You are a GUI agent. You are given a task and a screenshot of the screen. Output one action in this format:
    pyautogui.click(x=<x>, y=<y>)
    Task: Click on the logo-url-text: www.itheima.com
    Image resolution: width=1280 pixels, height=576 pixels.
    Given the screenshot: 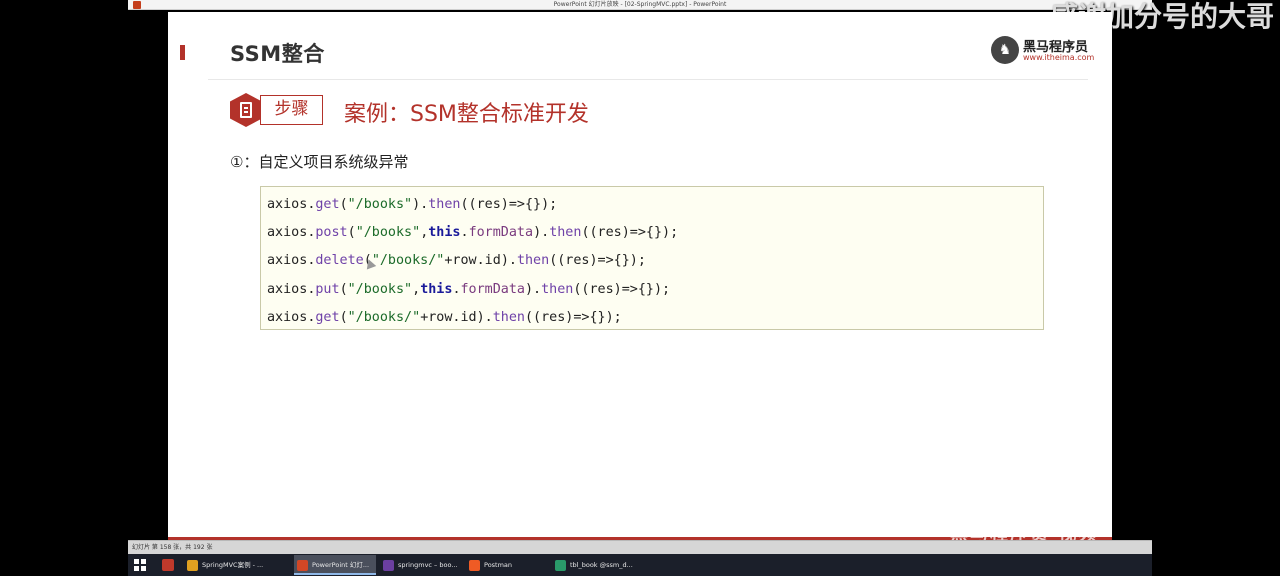 What is the action you would take?
    pyautogui.click(x=1059, y=57)
    